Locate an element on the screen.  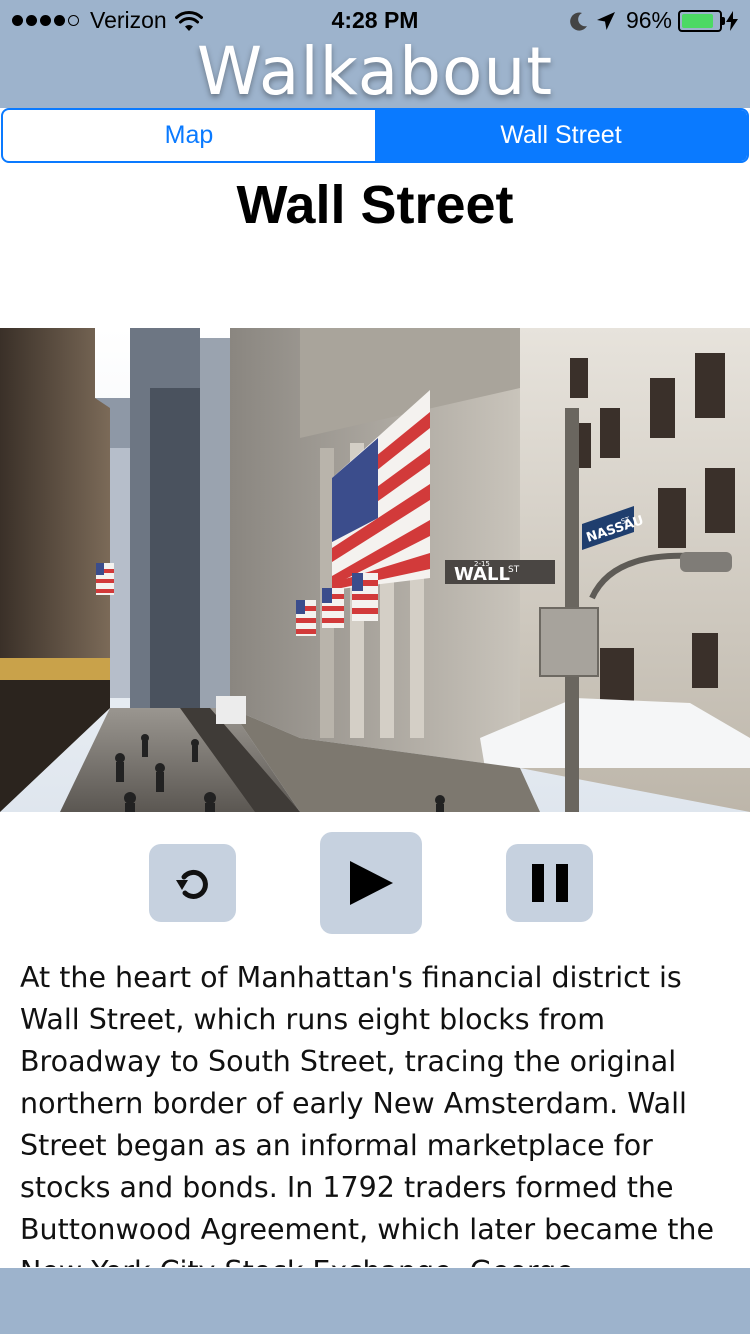
pause-icon is located at coordinates (549, 883).